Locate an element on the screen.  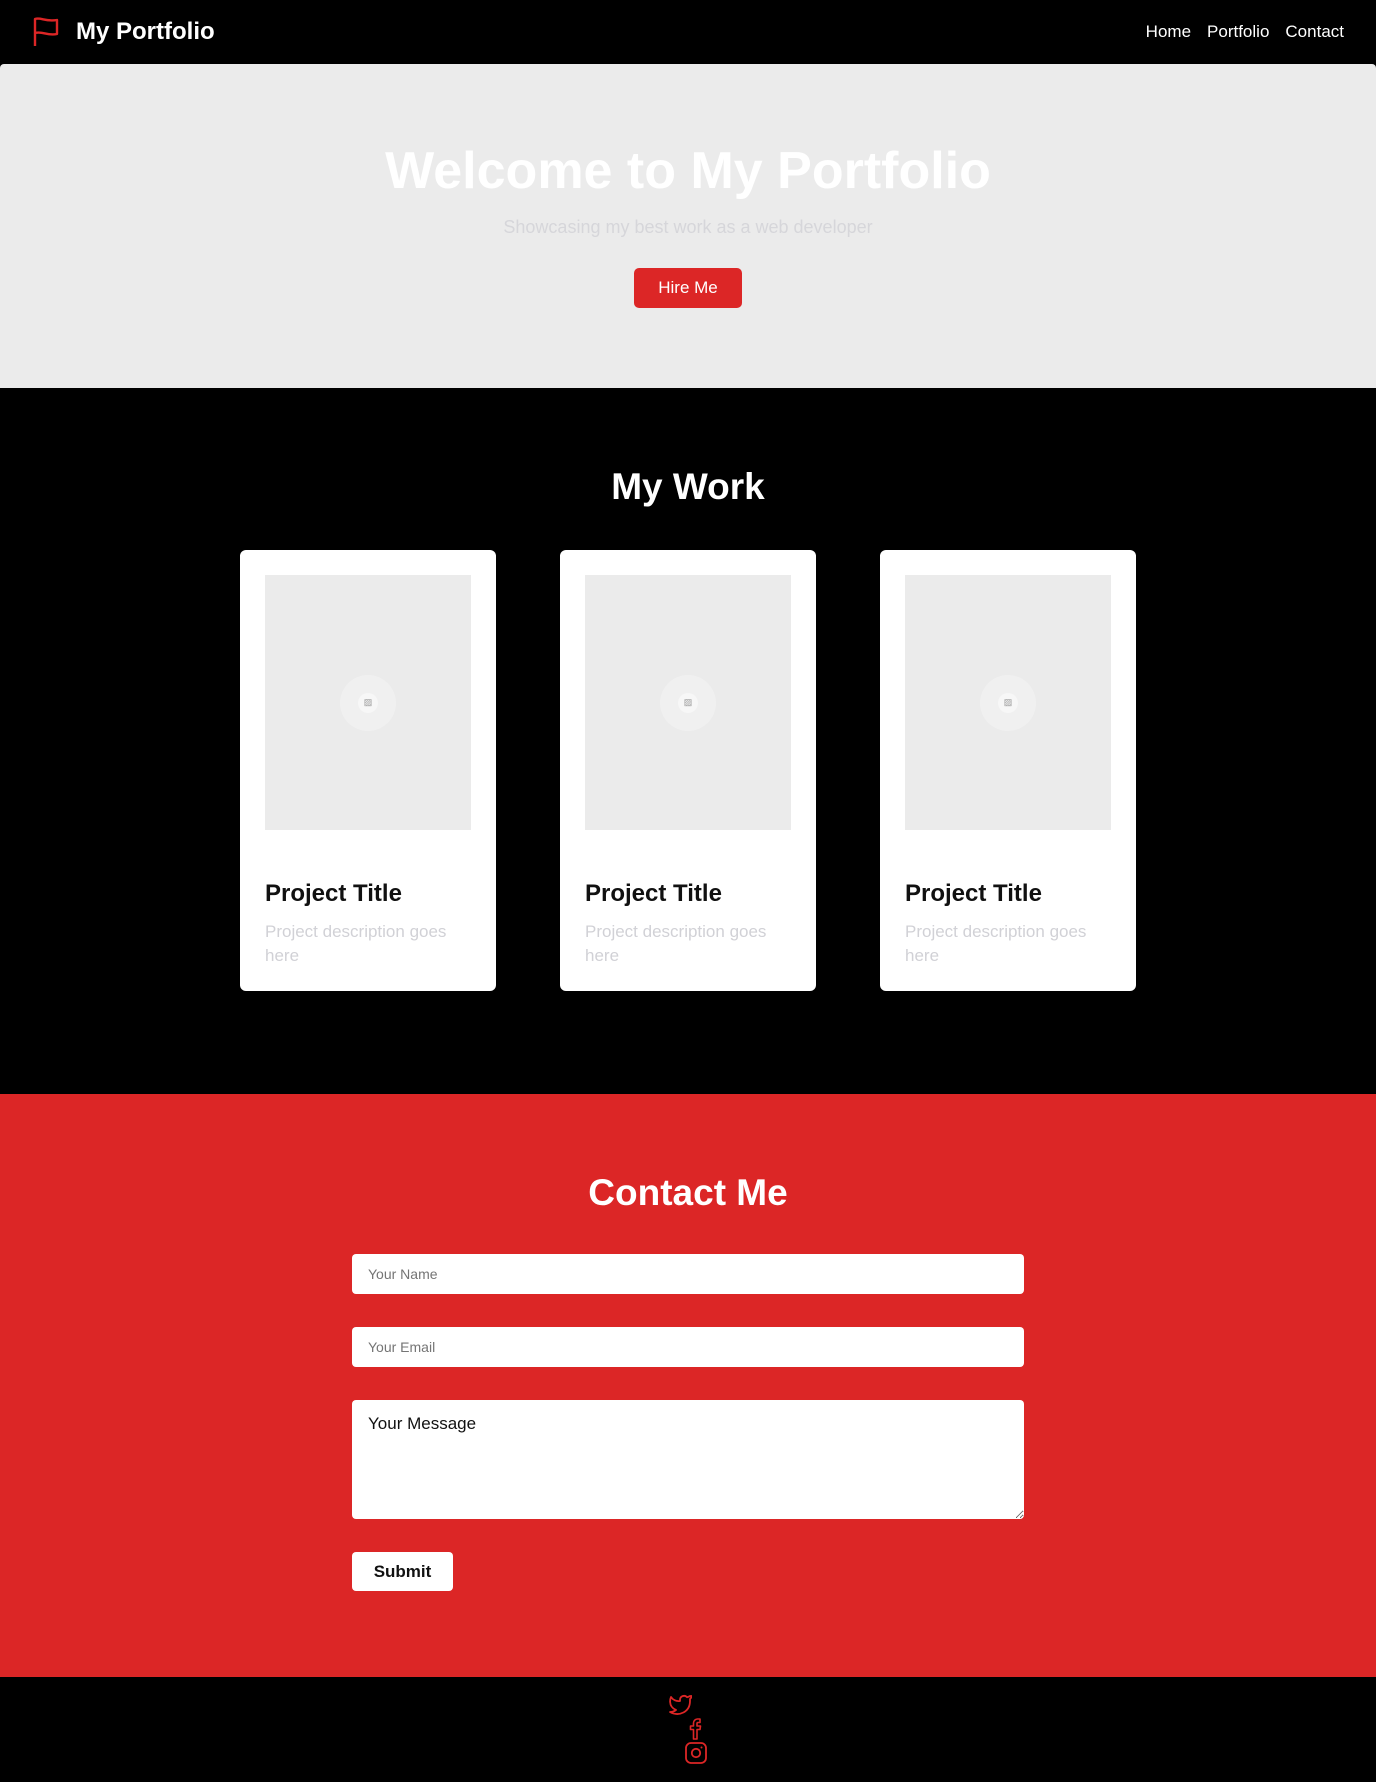
hire-me-button: Hire Me is located at coordinates (688, 288).